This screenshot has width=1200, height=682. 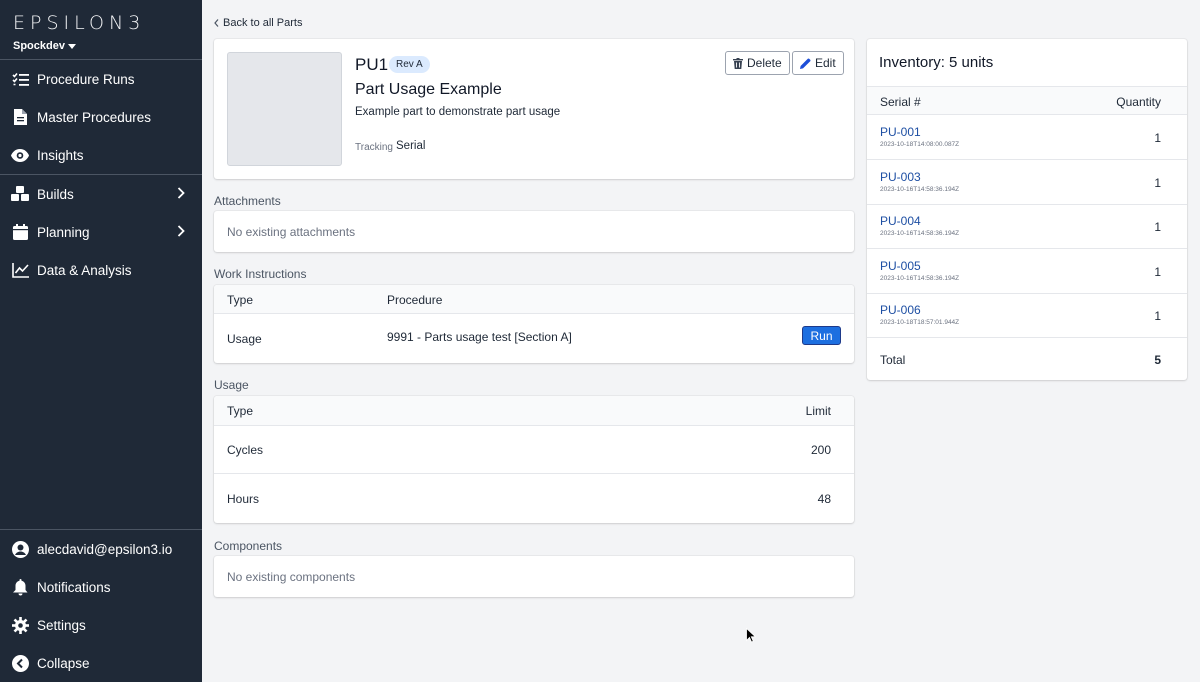 What do you see at coordinates (263, 23) in the screenshot?
I see `back-link-label: Back to all Parts` at bounding box center [263, 23].